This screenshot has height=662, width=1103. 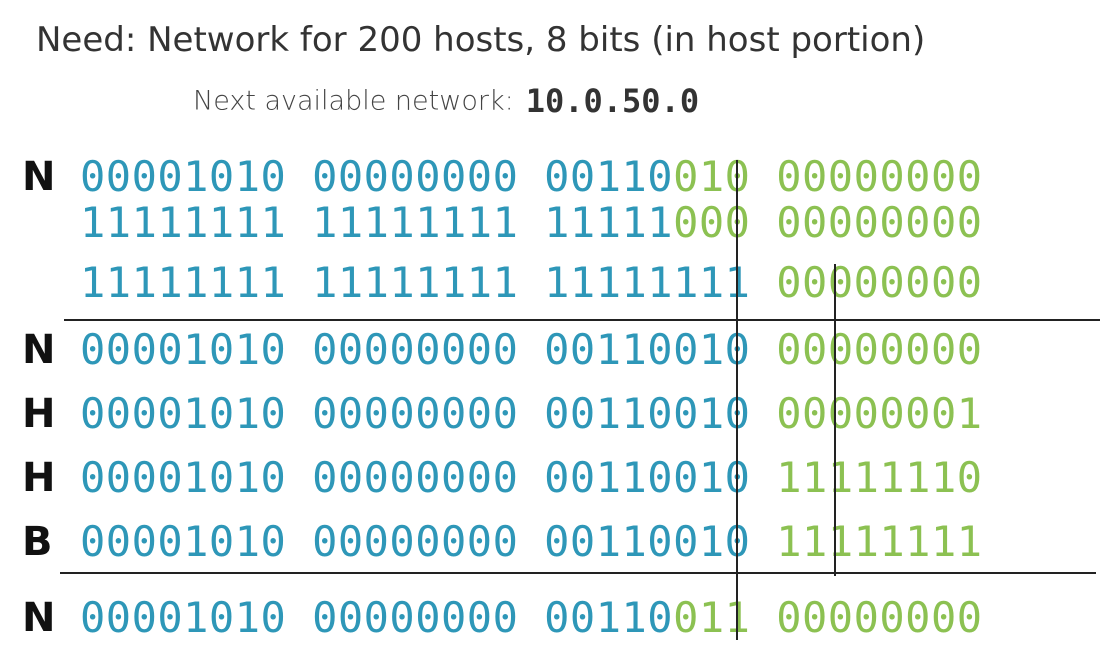 I want to click on subnet-boundary-line, so click(x=737, y=400).